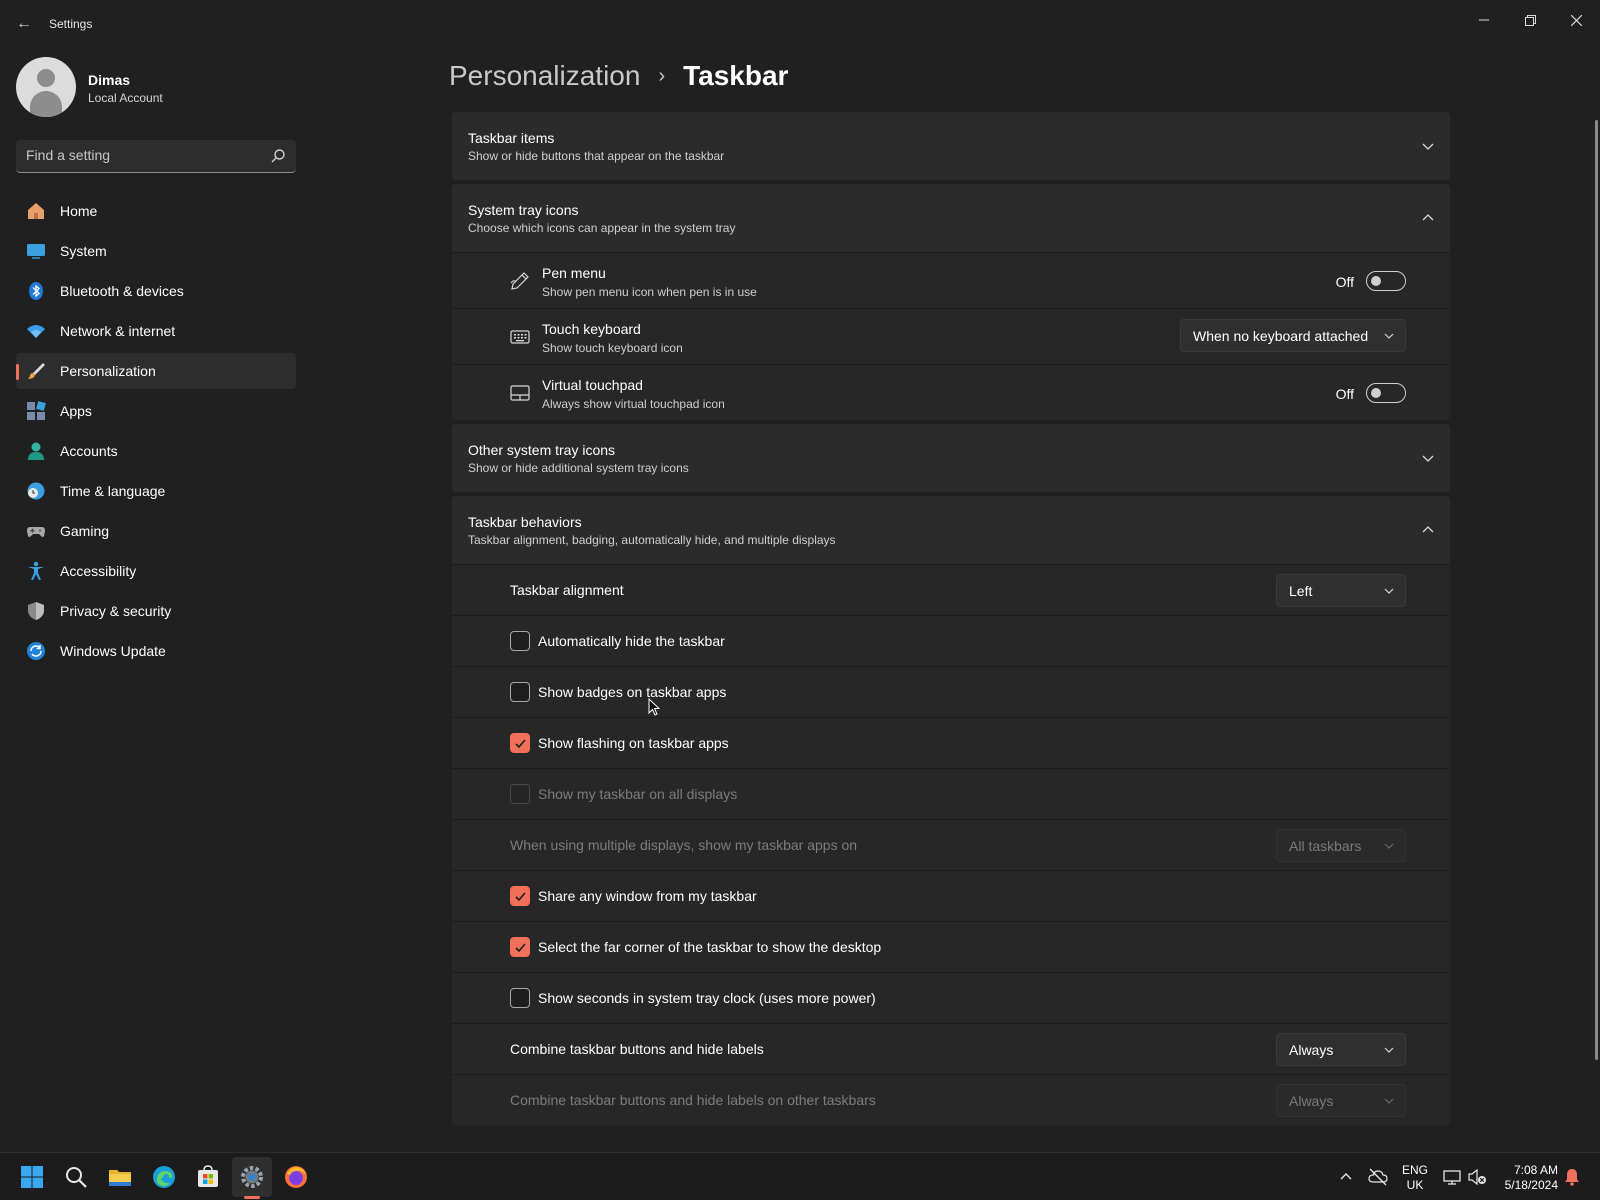 This screenshot has height=1200, width=1600. I want to click on touch-keyboard-dropdown: When no keyboard attached, so click(1293, 335).